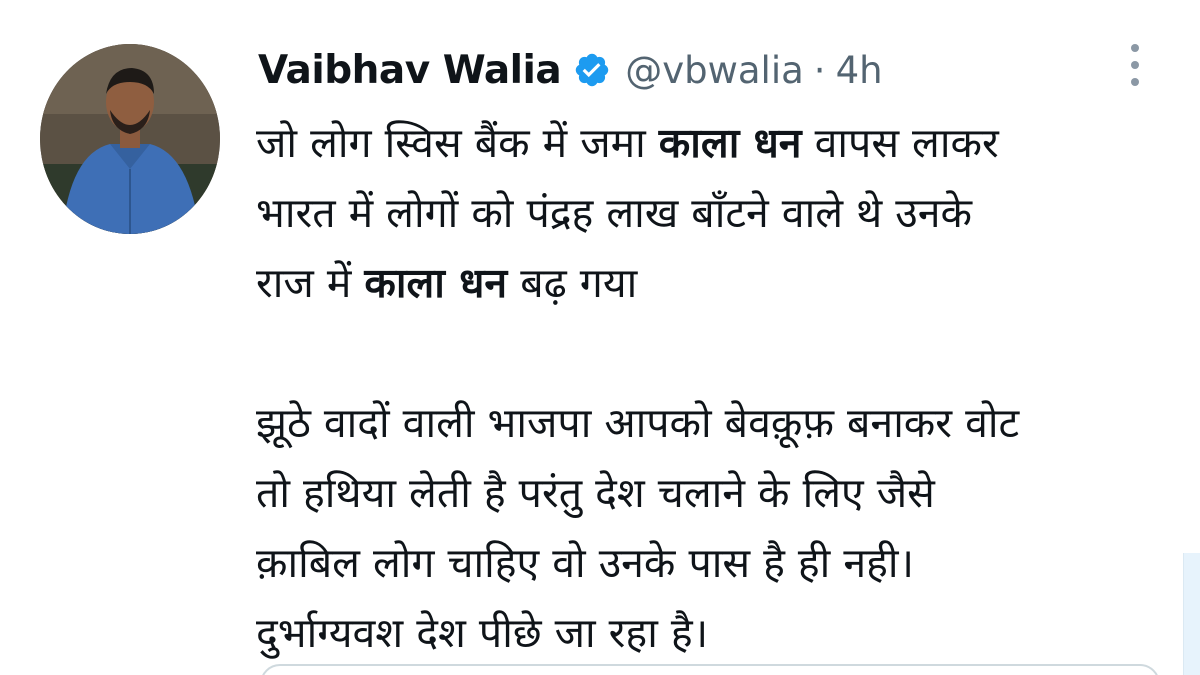 Image resolution: width=1200 pixels, height=675 pixels. I want to click on scrollbar, so click(1191, 614).